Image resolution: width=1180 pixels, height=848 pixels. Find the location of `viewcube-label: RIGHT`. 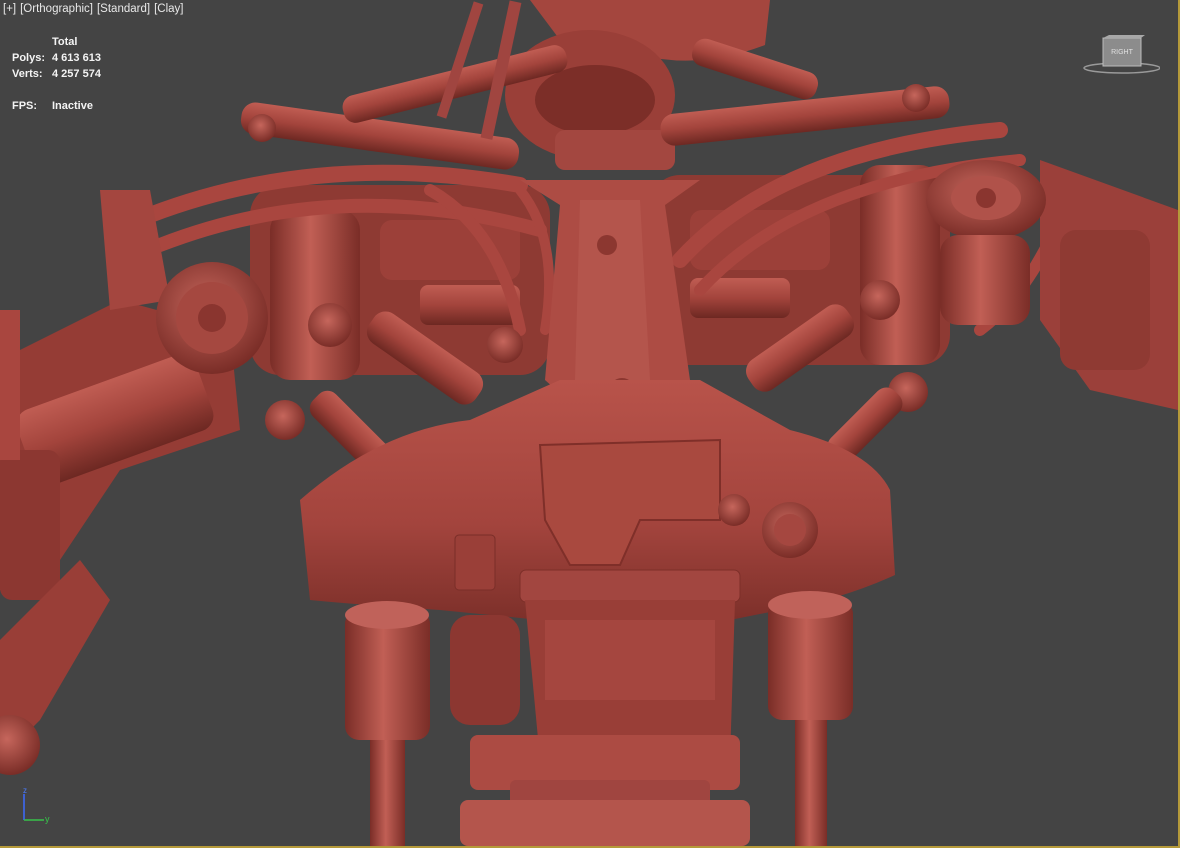

viewcube-label: RIGHT is located at coordinates (1122, 52).